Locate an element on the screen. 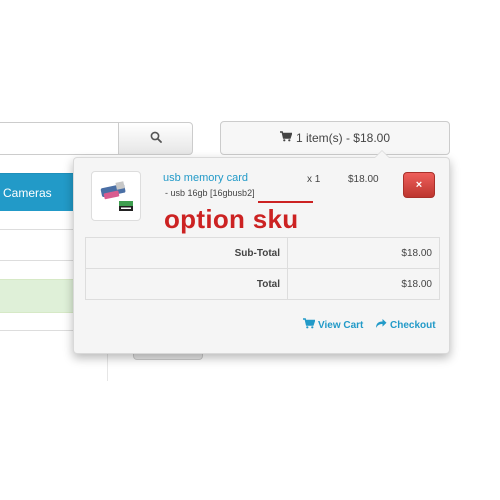 This screenshot has width=500, height=500. remove-item-button: × is located at coordinates (419, 185).